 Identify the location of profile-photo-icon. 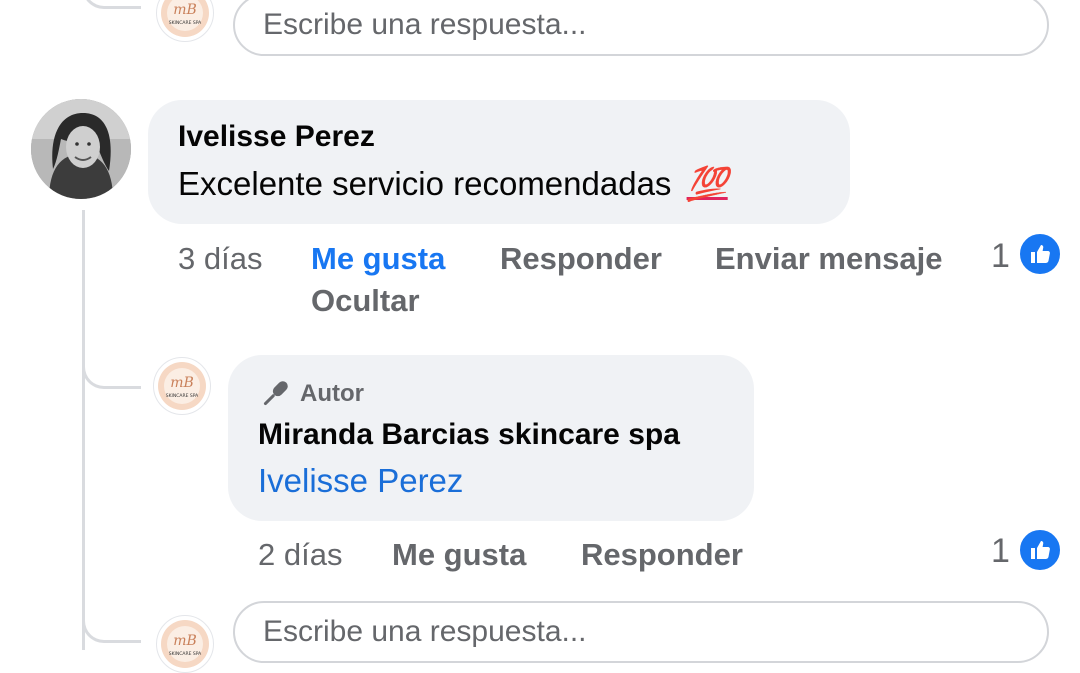
(81, 149).